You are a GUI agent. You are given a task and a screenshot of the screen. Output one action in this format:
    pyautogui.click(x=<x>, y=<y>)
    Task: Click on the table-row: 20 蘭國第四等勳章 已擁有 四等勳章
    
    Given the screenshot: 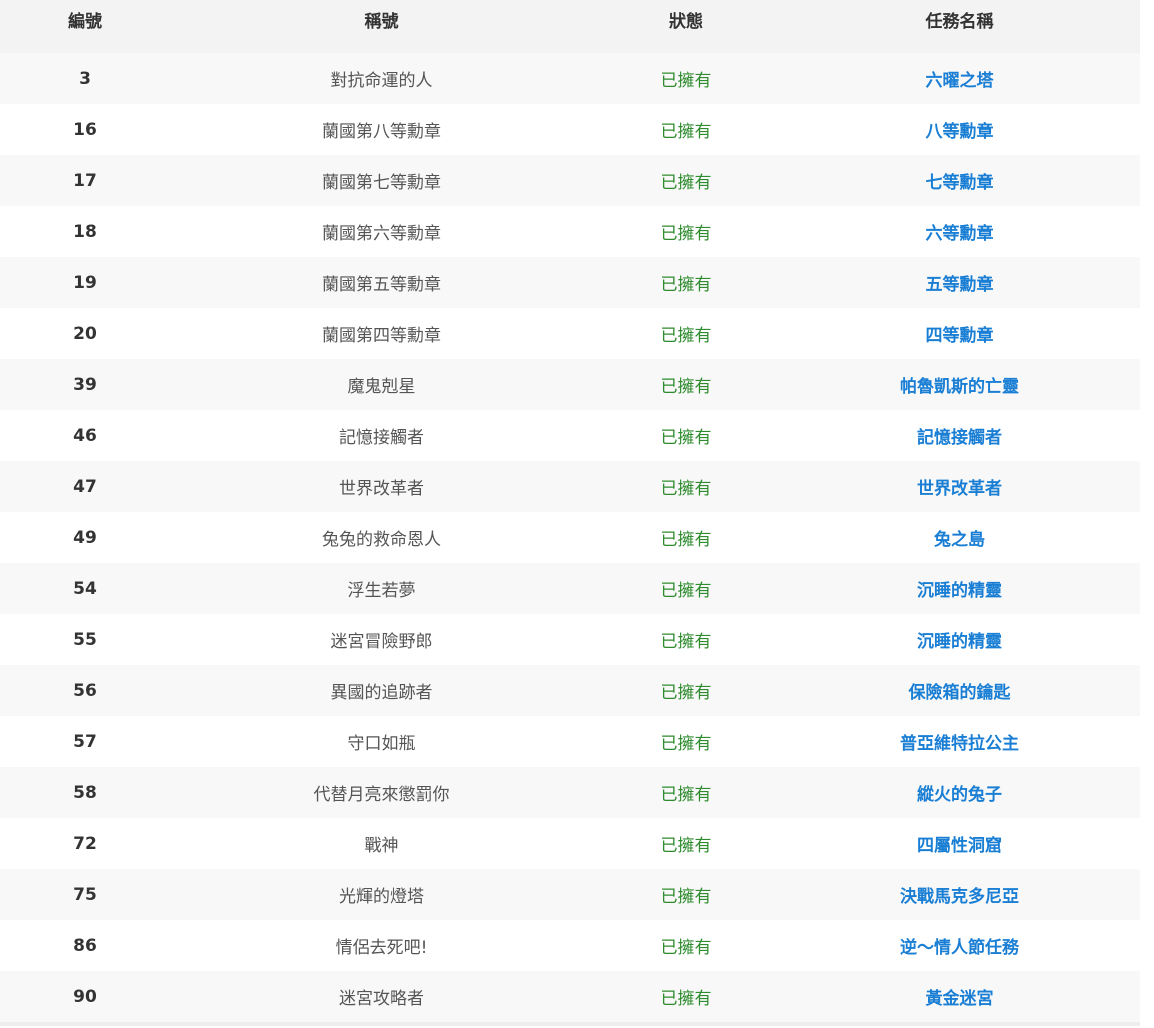 What is the action you would take?
    pyautogui.click(x=570, y=333)
    